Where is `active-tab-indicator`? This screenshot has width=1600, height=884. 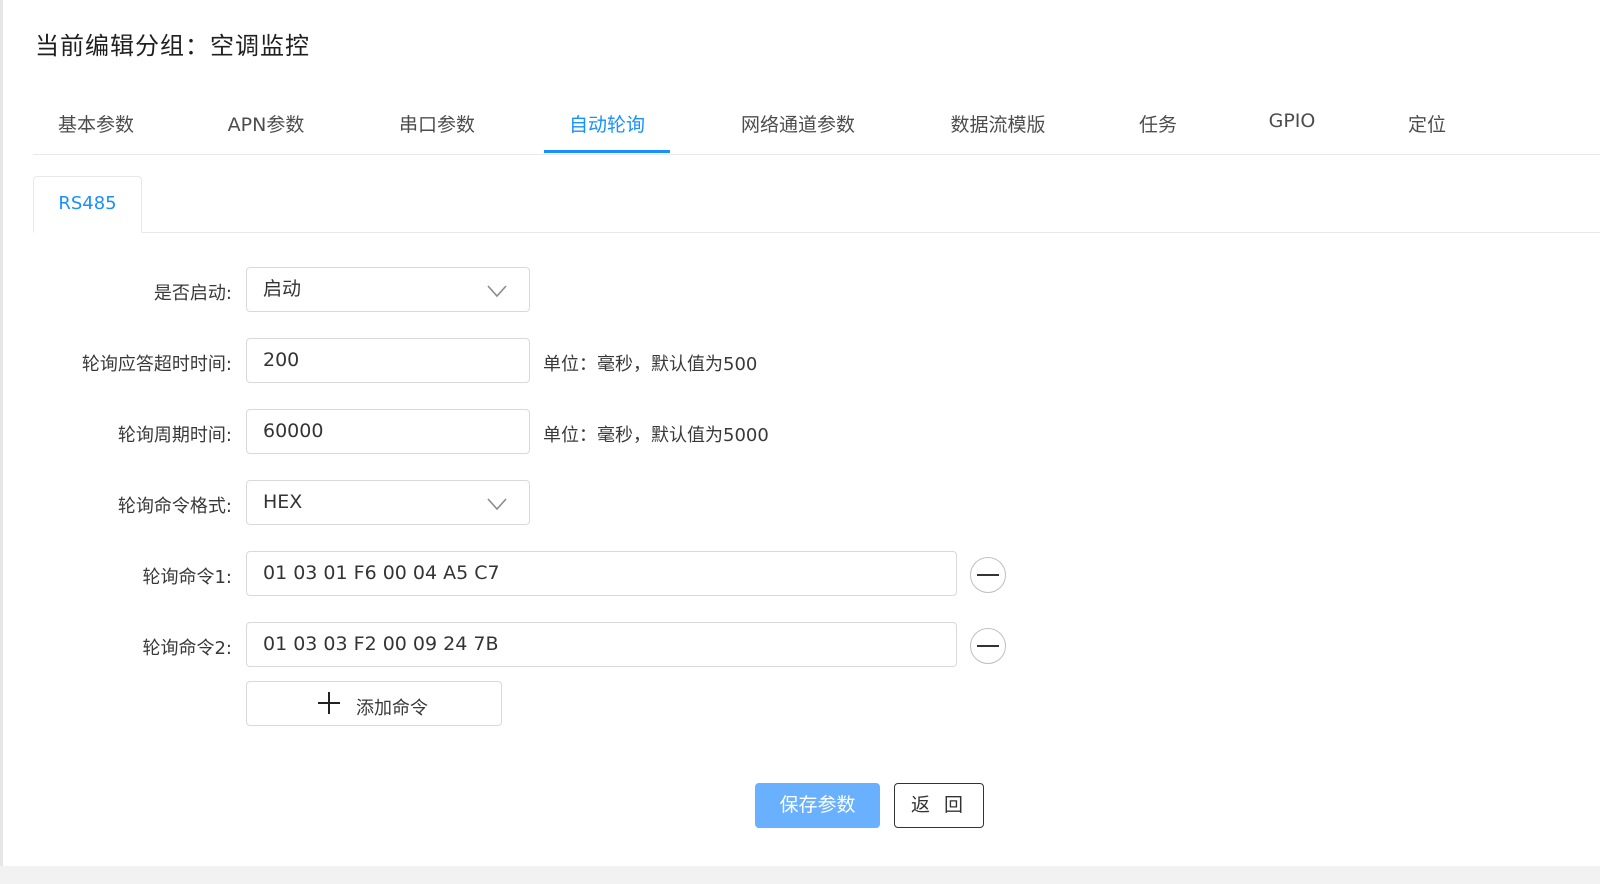
active-tab-indicator is located at coordinates (607, 151).